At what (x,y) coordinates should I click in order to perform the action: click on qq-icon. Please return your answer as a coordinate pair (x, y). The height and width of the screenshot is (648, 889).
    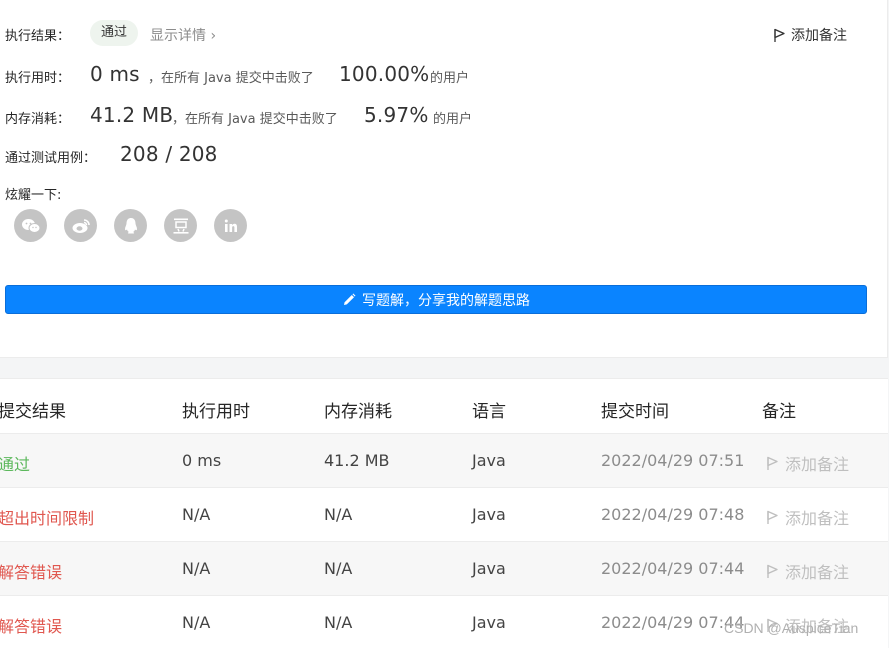
    Looking at the image, I should click on (130, 225).